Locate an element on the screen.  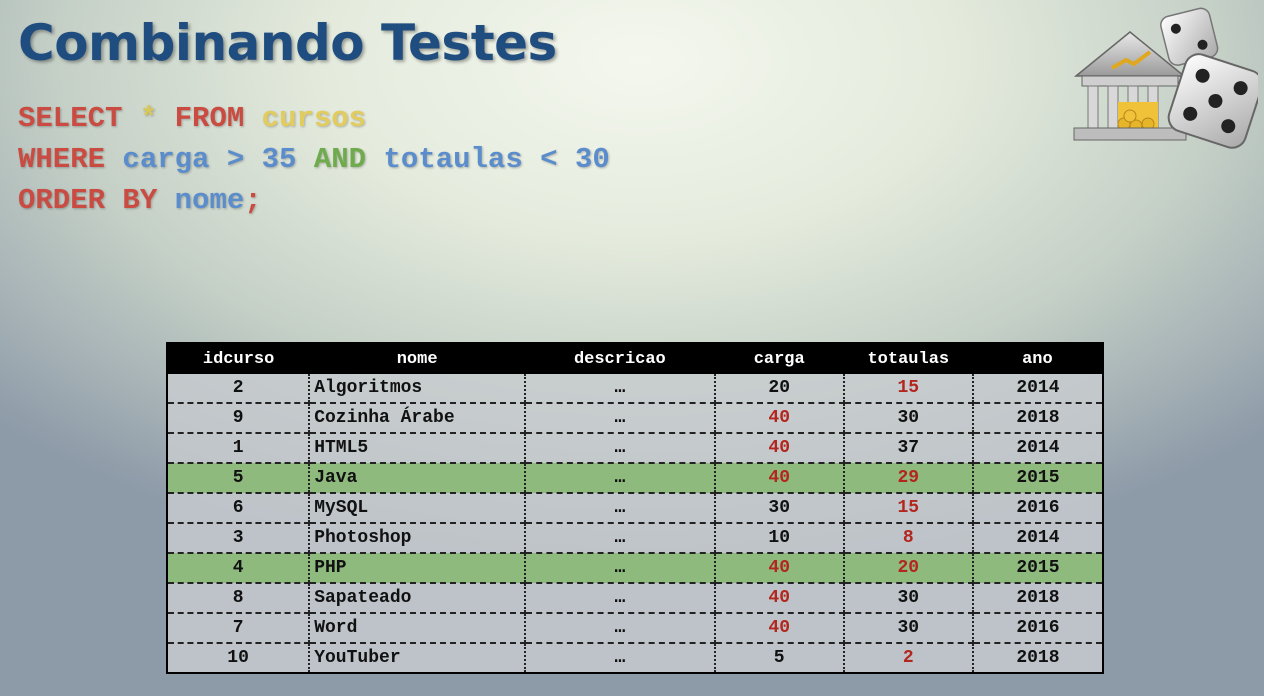
sql-keyword-select: SELECT is located at coordinates (70, 118).